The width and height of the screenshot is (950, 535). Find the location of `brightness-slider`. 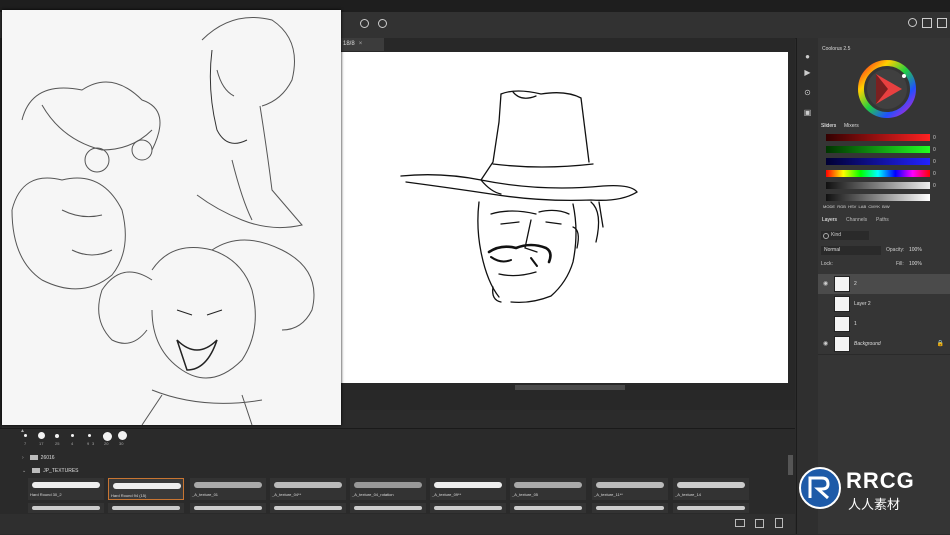

brightness-slider is located at coordinates (878, 185).